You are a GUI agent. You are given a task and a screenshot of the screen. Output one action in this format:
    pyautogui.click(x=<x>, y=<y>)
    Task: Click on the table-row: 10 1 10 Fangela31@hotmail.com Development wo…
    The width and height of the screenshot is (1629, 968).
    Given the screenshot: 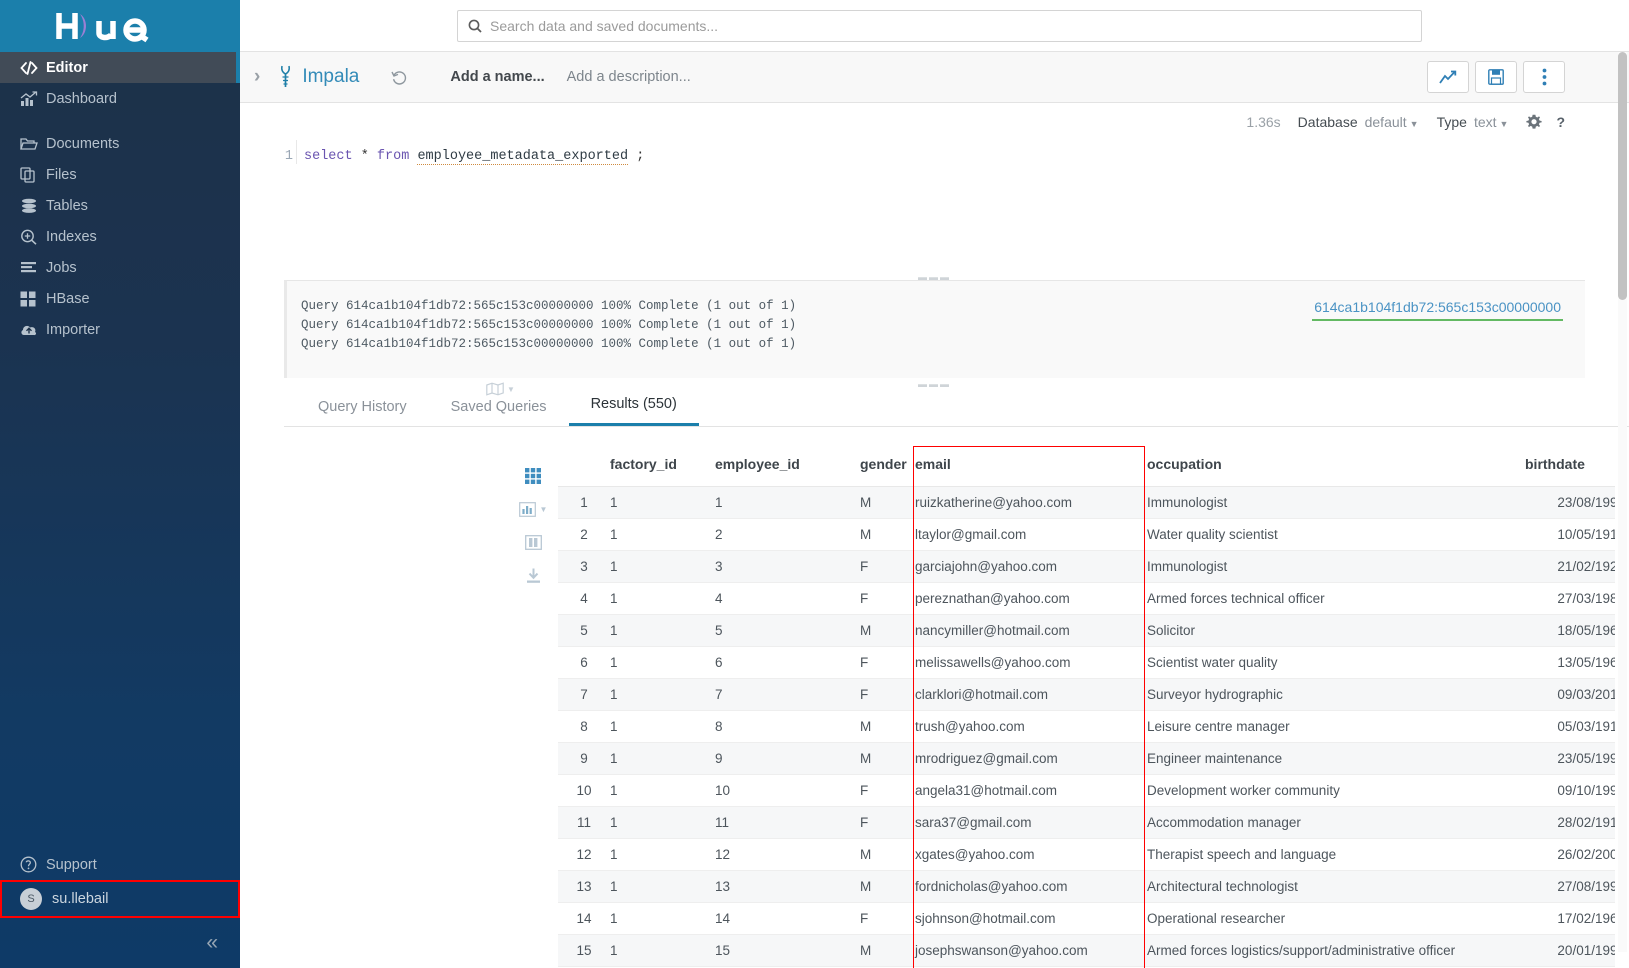 What is the action you would take?
    pyautogui.click(x=1086, y=790)
    